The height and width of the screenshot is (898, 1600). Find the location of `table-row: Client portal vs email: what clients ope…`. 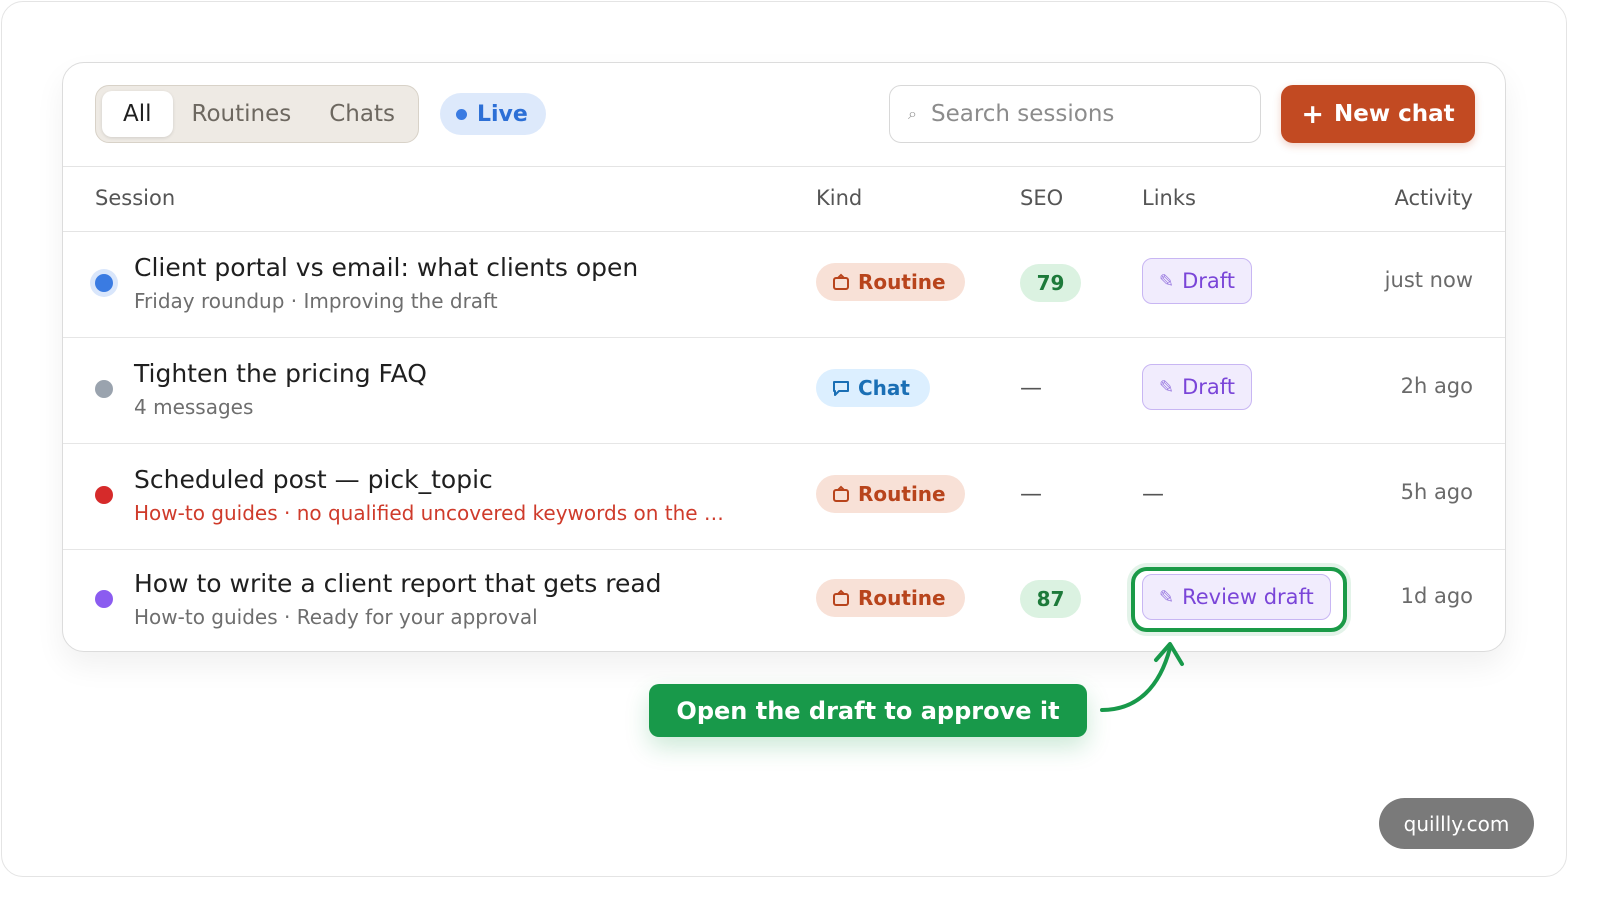

table-row: Client portal vs email: what clients ope… is located at coordinates (784, 285).